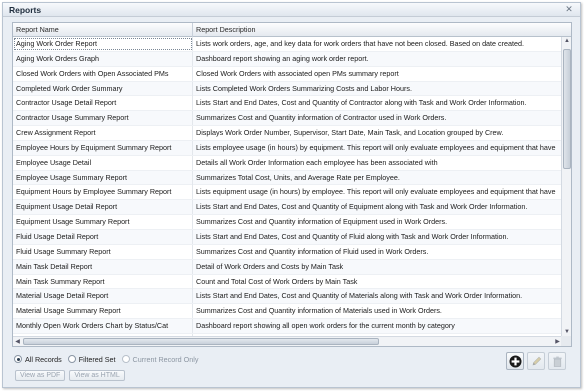 The height and width of the screenshot is (391, 584). What do you see at coordinates (97, 375) in the screenshot?
I see `view-as-html-button: View as HTML` at bounding box center [97, 375].